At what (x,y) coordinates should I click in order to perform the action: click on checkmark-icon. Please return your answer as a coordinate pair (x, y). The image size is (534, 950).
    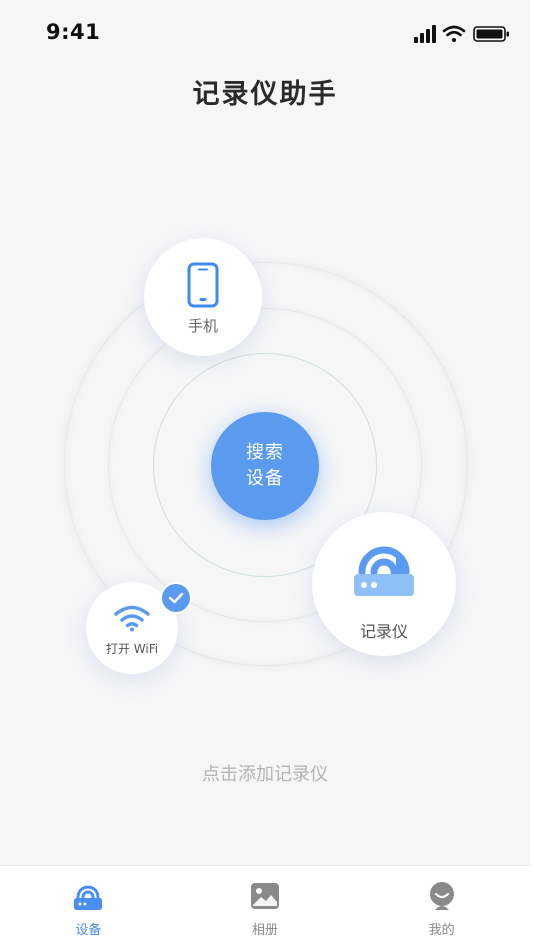
    Looking at the image, I should click on (176, 598).